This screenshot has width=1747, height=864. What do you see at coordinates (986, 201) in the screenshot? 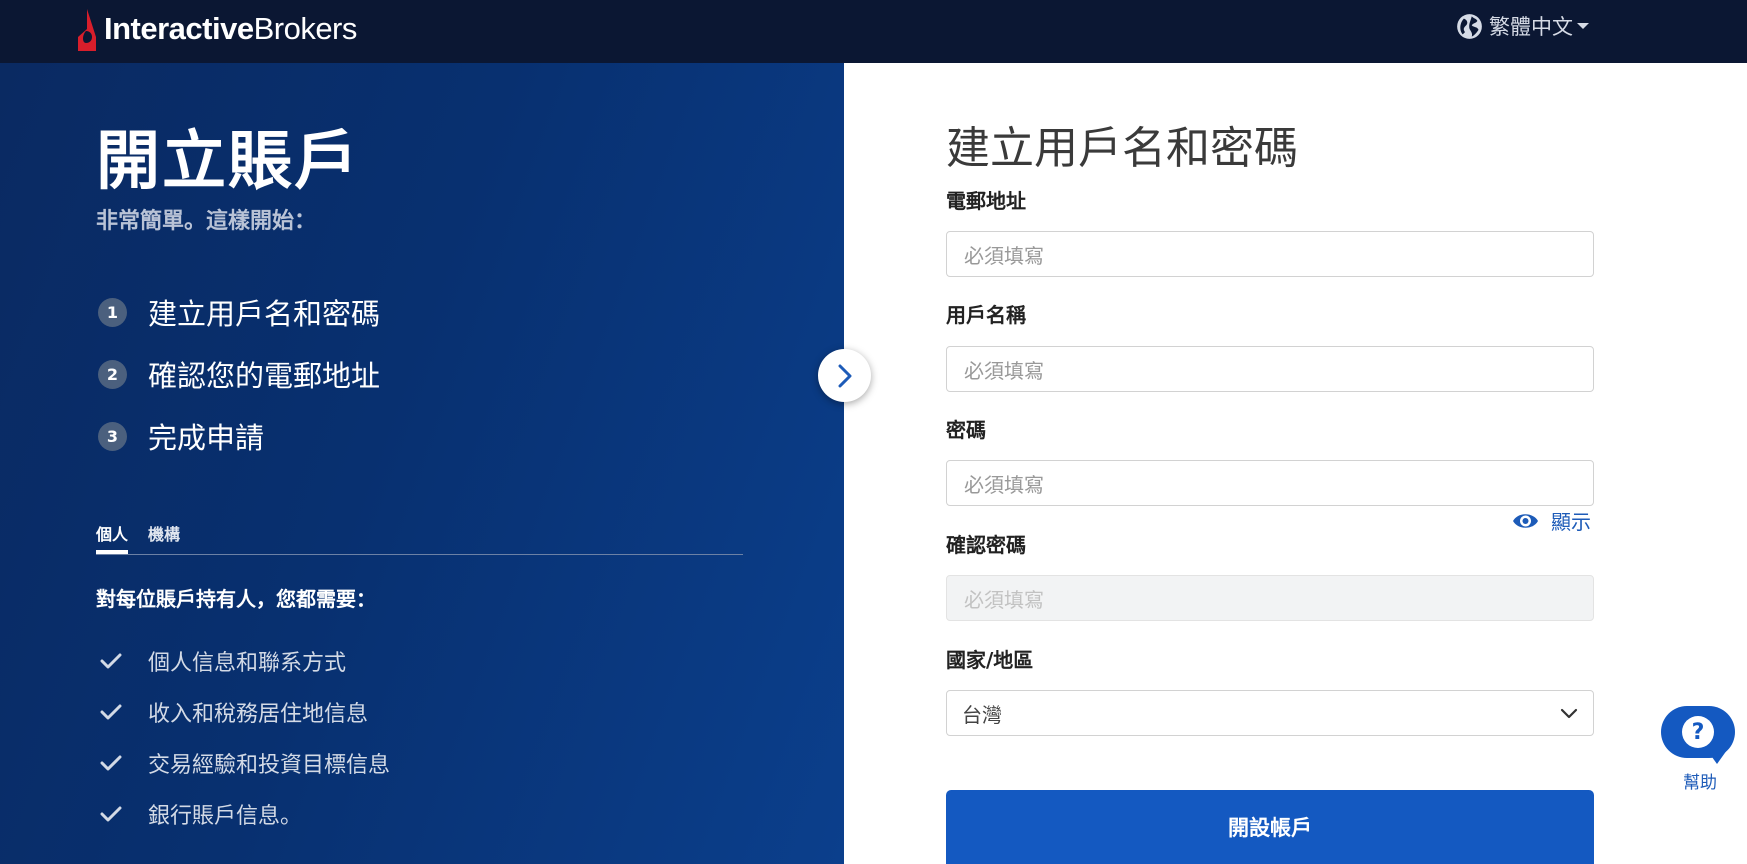
I see `email-label: 電郵地址` at bounding box center [986, 201].